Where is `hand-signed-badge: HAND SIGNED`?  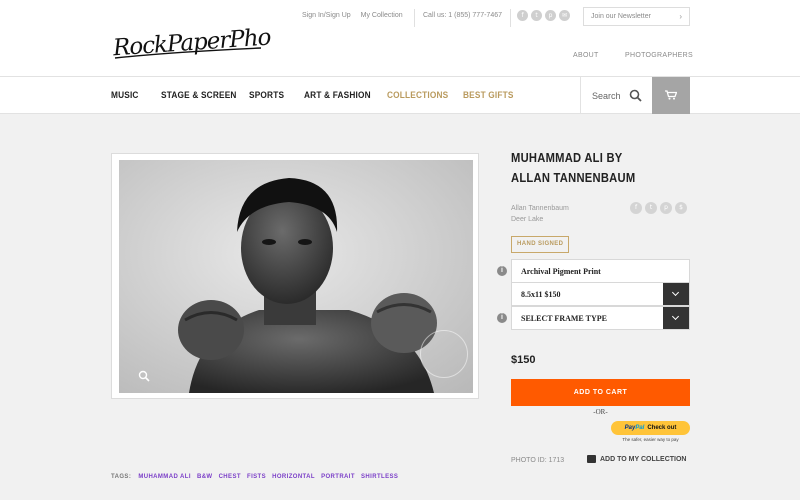
hand-signed-badge: HAND SIGNED is located at coordinates (540, 244).